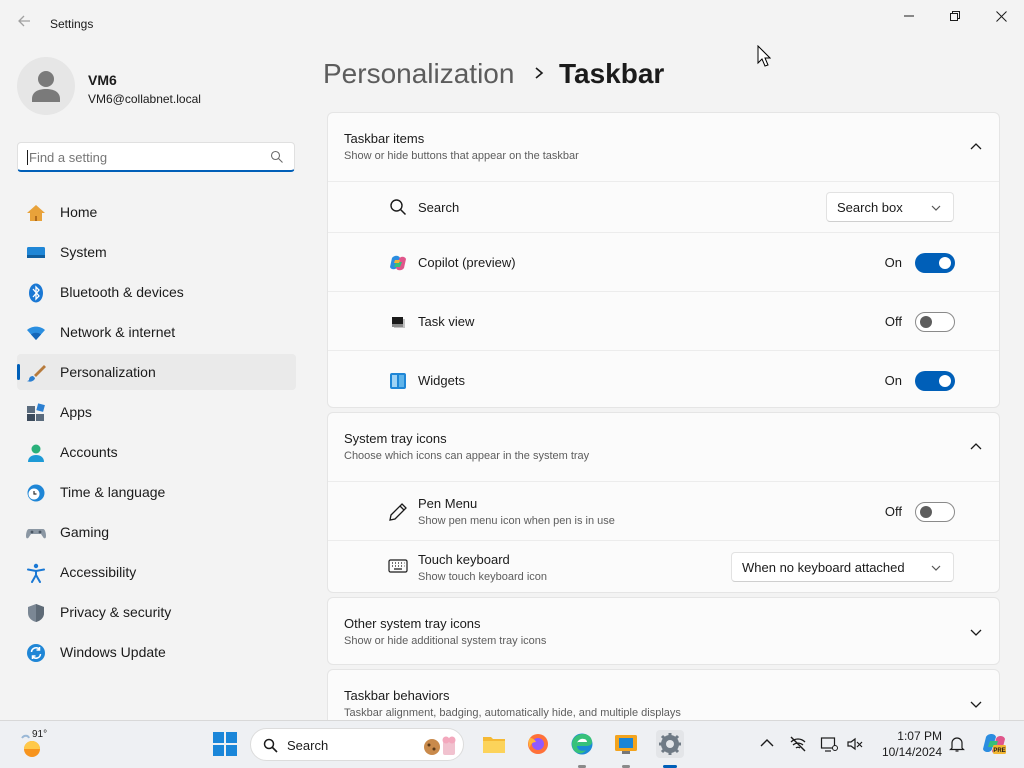  Describe the element at coordinates (85, 532) in the screenshot. I see `sidebar-item-label: Gaming` at that location.